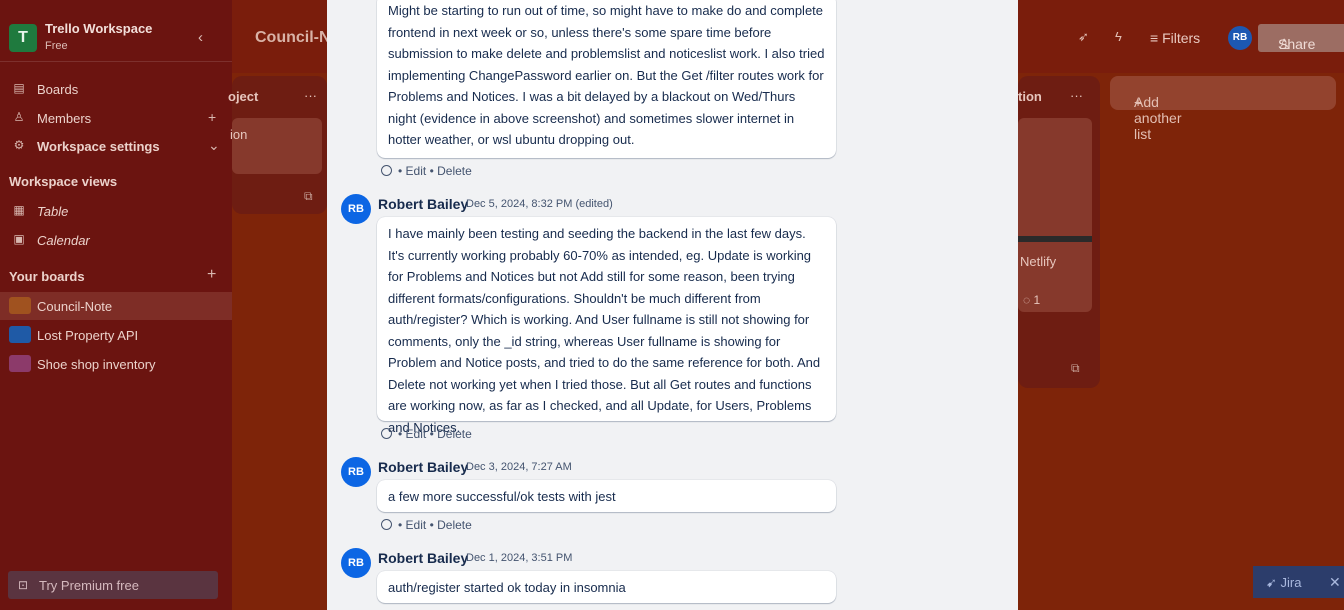 The width and height of the screenshot is (1344, 610). What do you see at coordinates (1156, 38) in the screenshot?
I see `filter-icon: ≡` at bounding box center [1156, 38].